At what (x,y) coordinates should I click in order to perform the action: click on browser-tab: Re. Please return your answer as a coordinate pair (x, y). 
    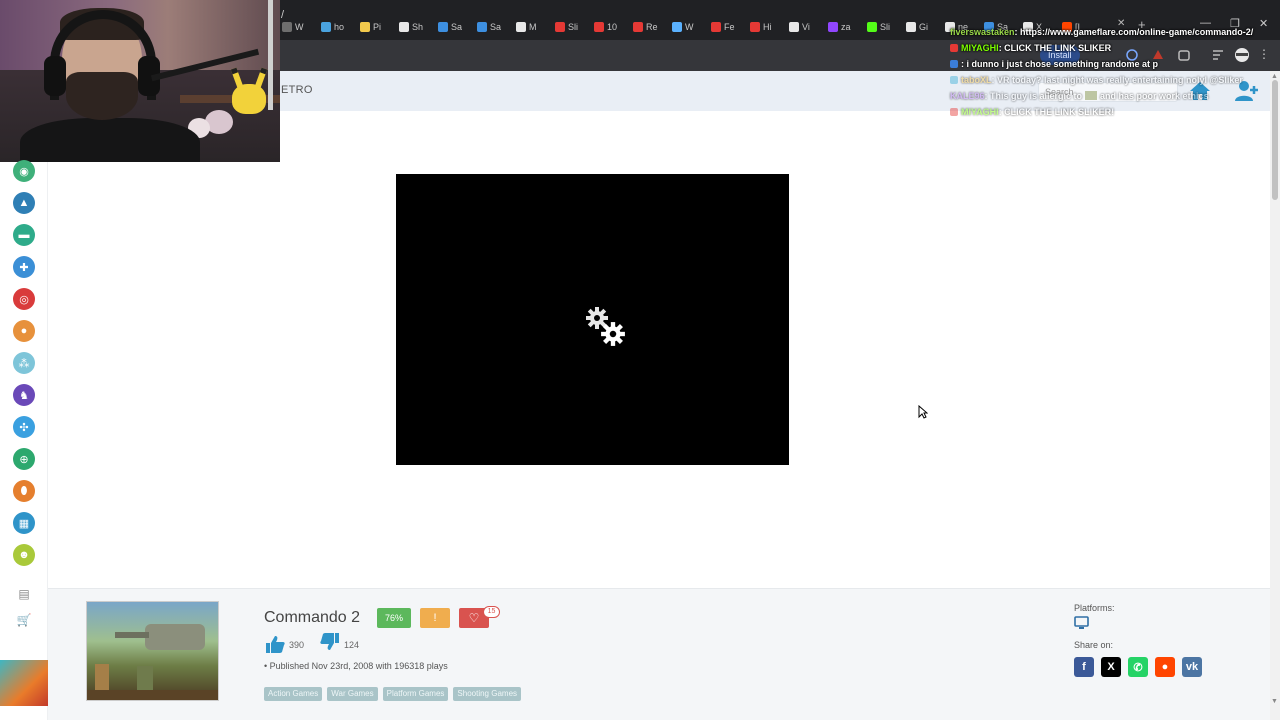
    Looking at the image, I should click on (645, 27).